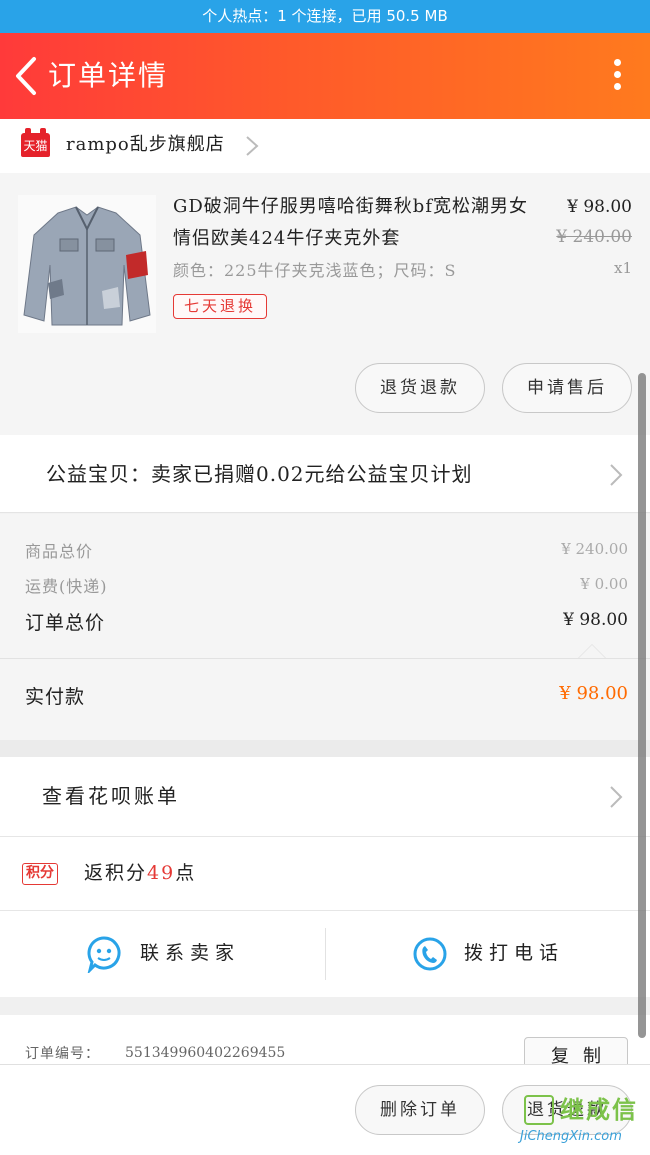 Image resolution: width=650 pixels, height=1155 pixels. What do you see at coordinates (186, 873) in the screenshot?
I see `points-suffix: 点` at bounding box center [186, 873].